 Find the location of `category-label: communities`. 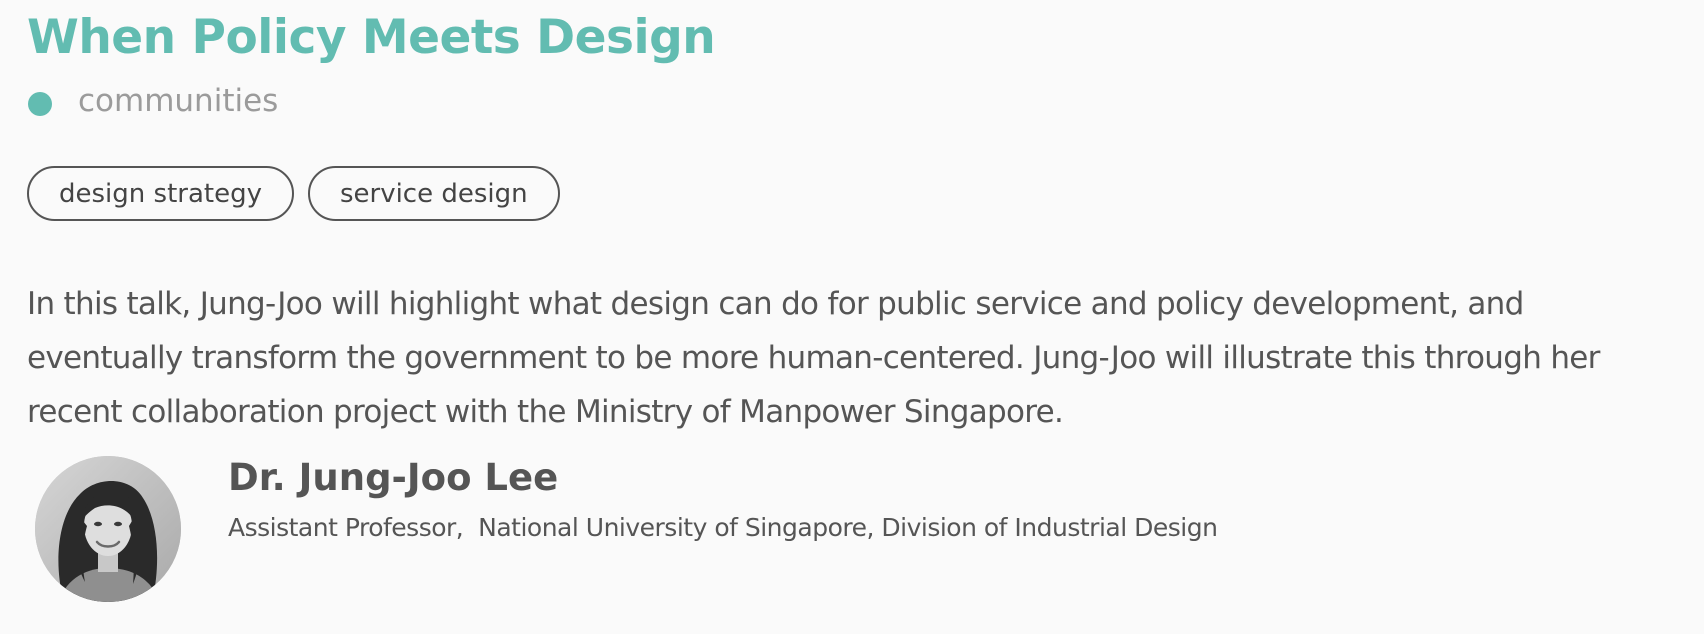

category-label: communities is located at coordinates (178, 101).